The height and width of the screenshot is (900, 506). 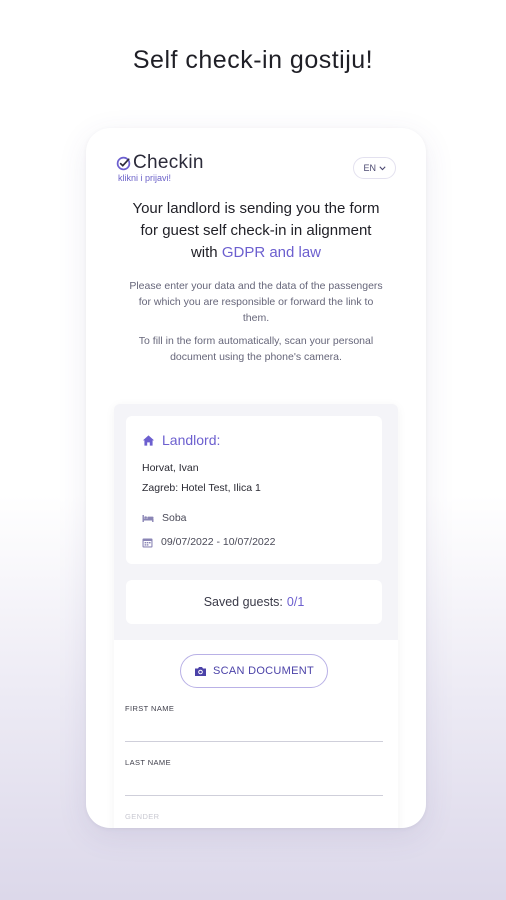 What do you see at coordinates (145, 178) in the screenshot?
I see `logo-tagline: klikni i prijavi!` at bounding box center [145, 178].